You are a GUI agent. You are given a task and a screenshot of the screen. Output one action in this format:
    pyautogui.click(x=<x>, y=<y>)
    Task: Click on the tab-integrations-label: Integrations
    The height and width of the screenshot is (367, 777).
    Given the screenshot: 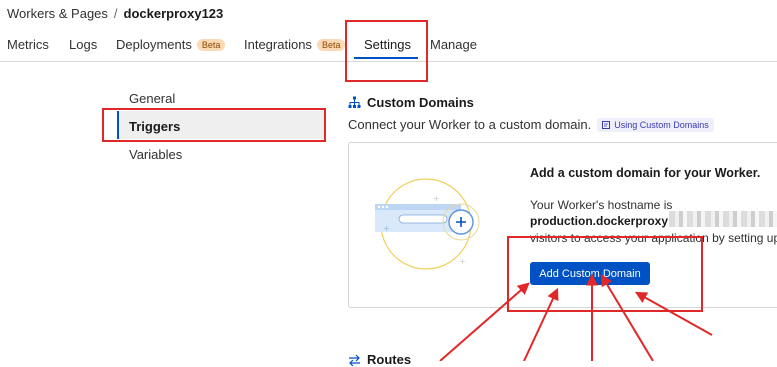 What is the action you would take?
    pyautogui.click(x=278, y=44)
    